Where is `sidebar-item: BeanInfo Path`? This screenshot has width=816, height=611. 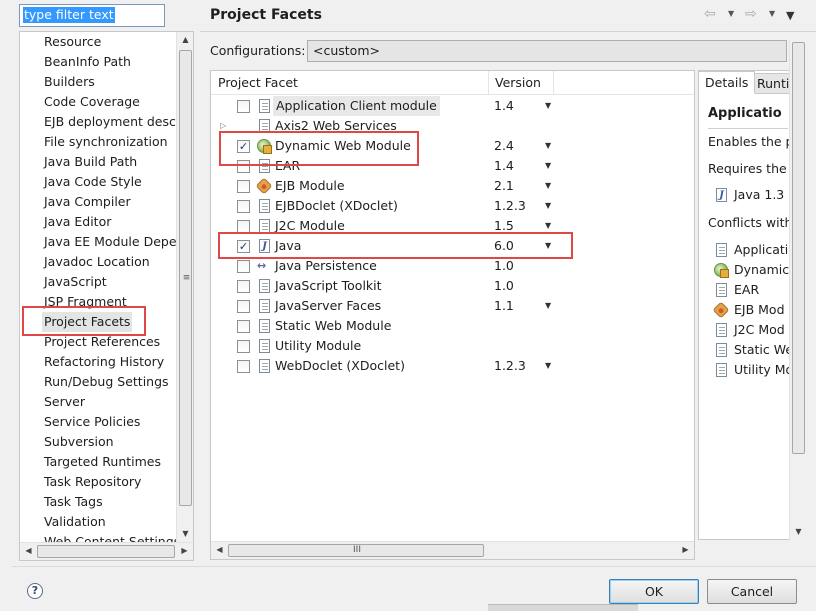
sidebar-item: BeanInfo Path is located at coordinates (87, 62).